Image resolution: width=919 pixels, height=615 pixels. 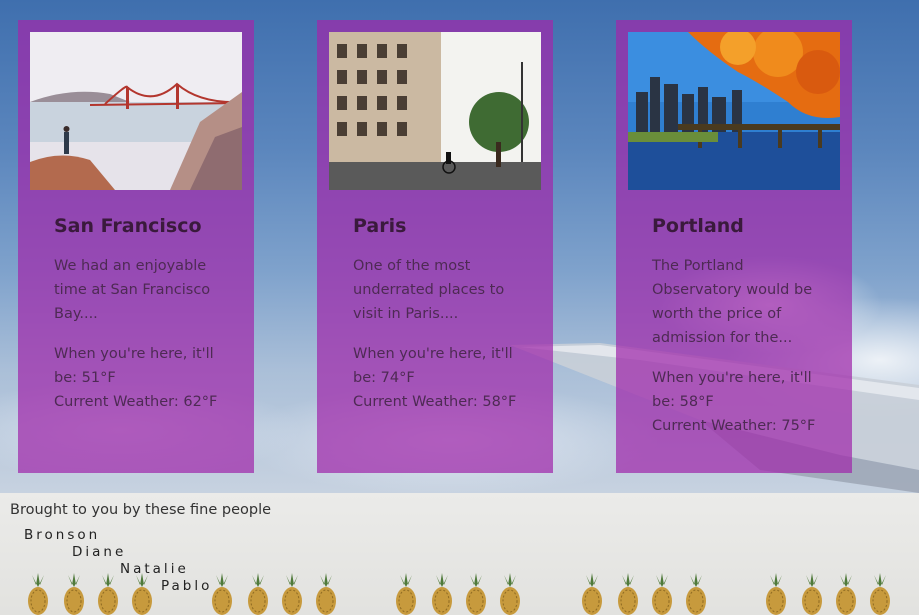 I want to click on forecast-text: When you're here, it'll be: 58°F, so click(x=732, y=390).